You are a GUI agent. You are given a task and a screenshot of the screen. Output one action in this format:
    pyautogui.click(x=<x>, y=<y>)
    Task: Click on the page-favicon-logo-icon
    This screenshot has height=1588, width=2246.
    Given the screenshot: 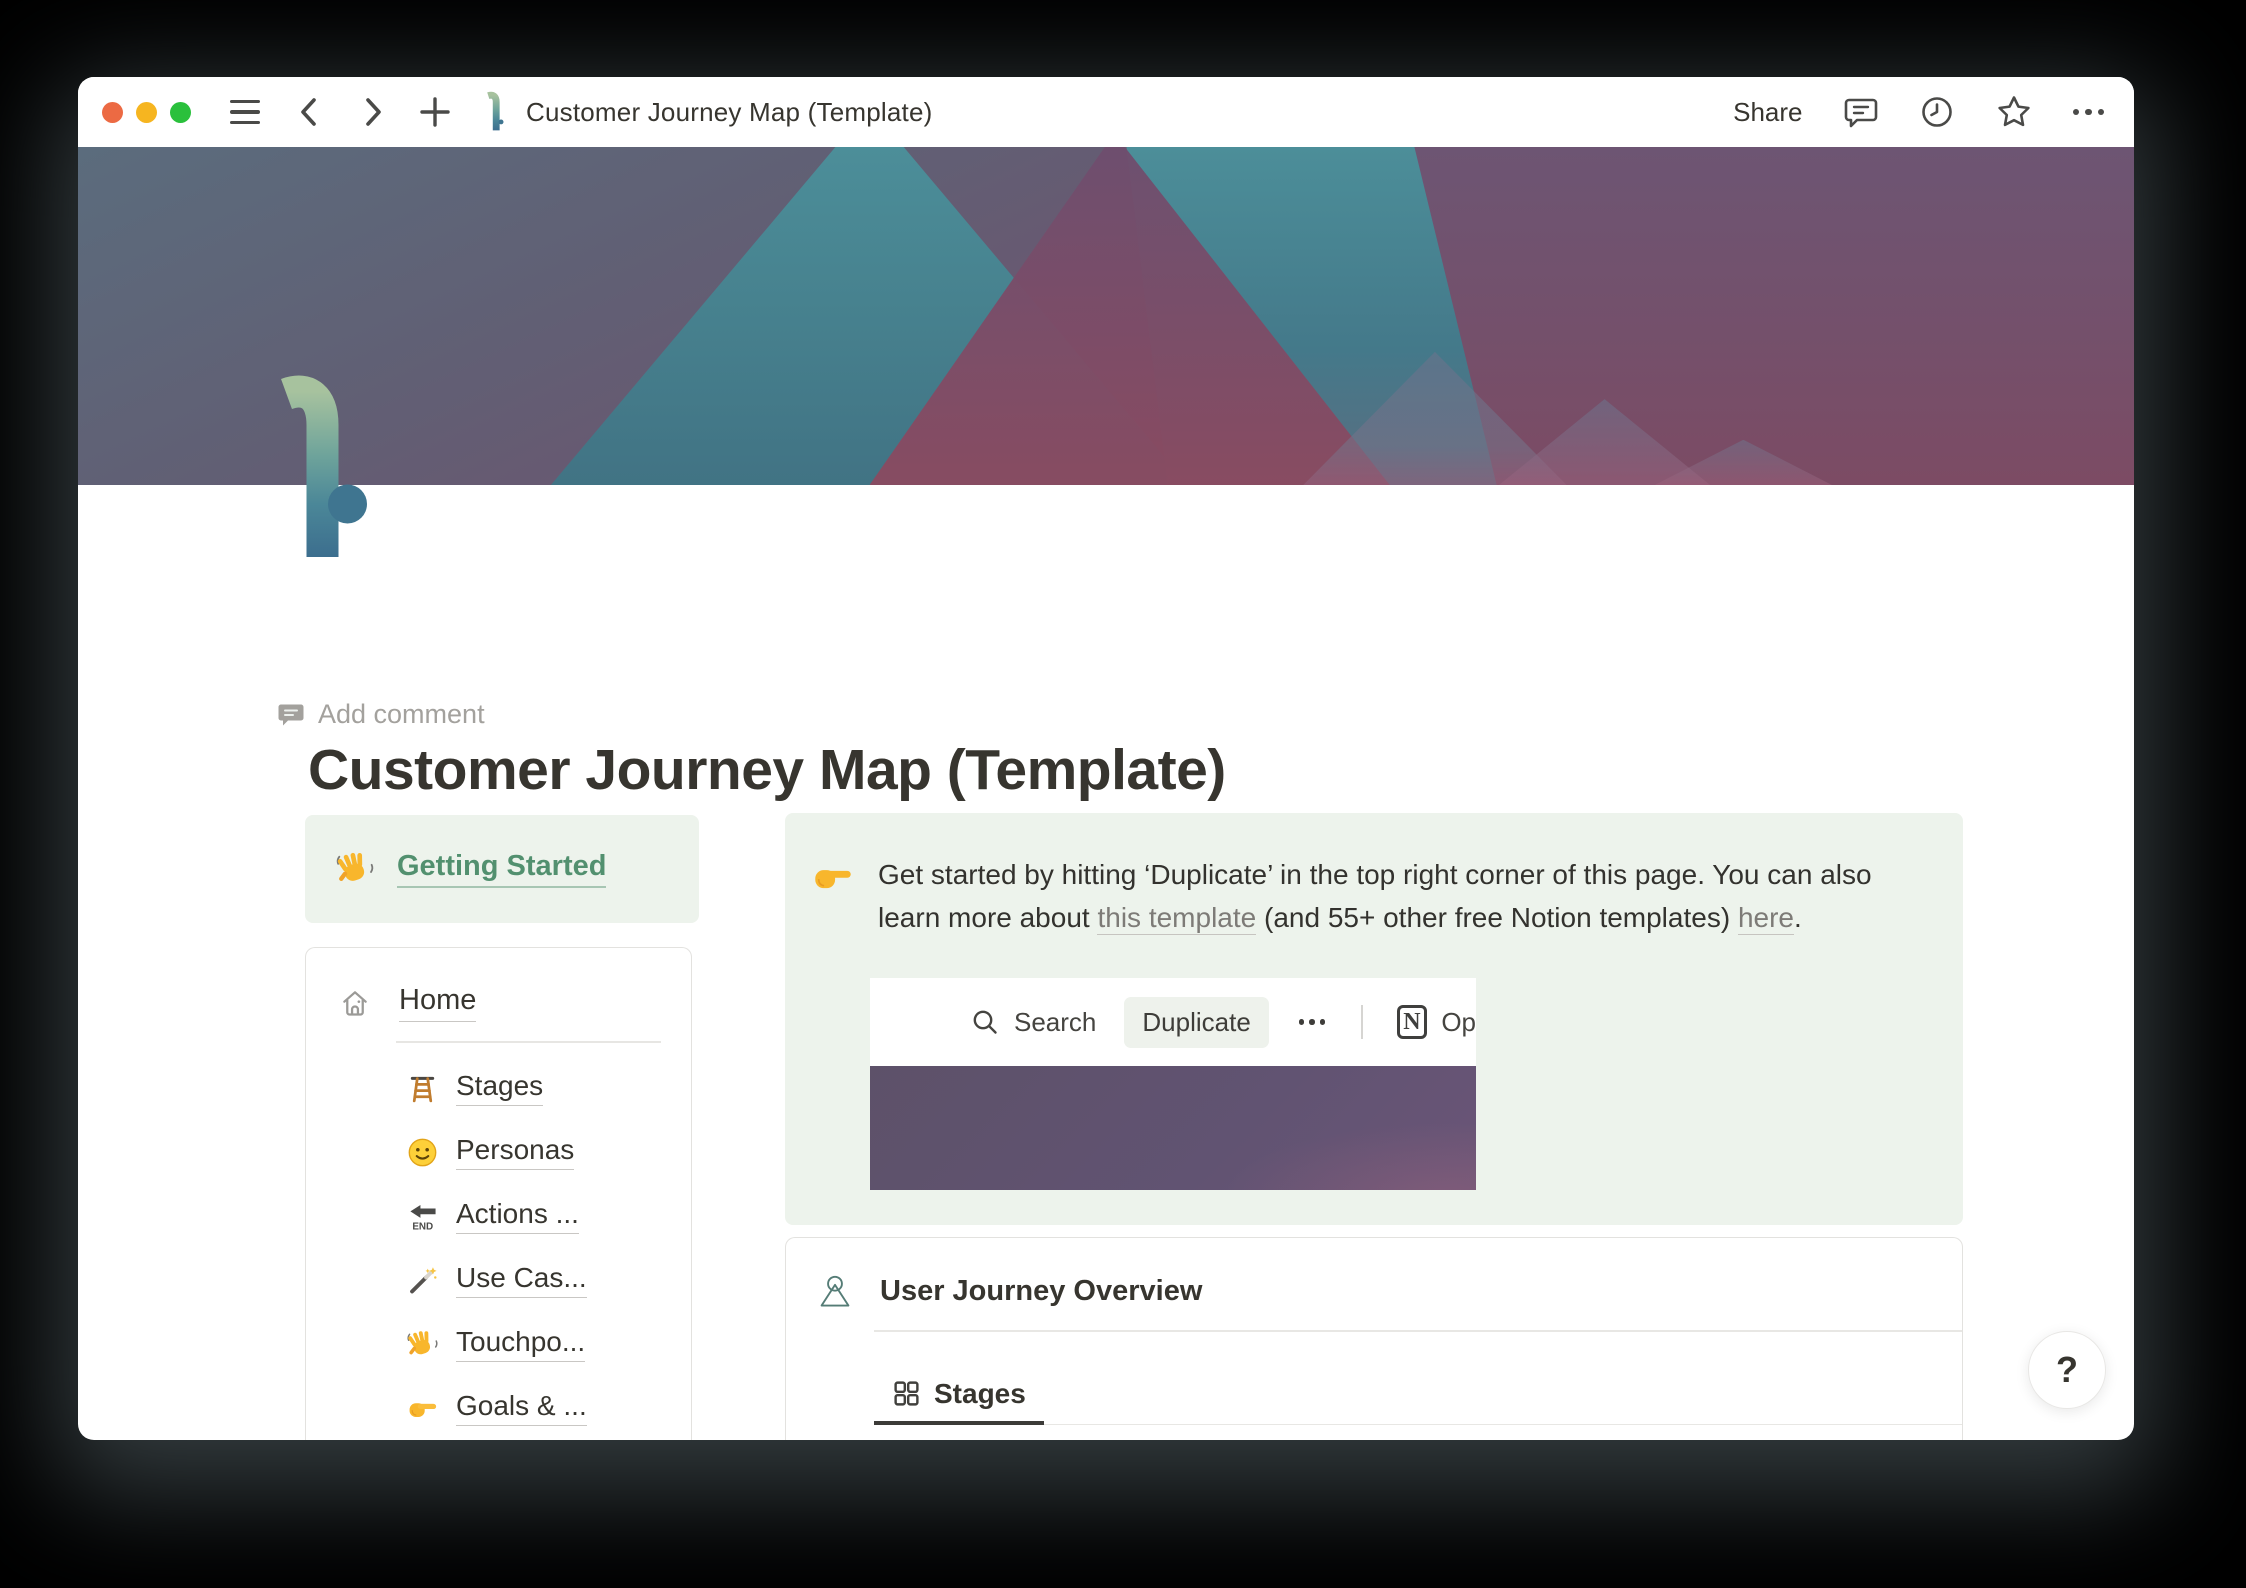 What is the action you would take?
    pyautogui.click(x=493, y=112)
    